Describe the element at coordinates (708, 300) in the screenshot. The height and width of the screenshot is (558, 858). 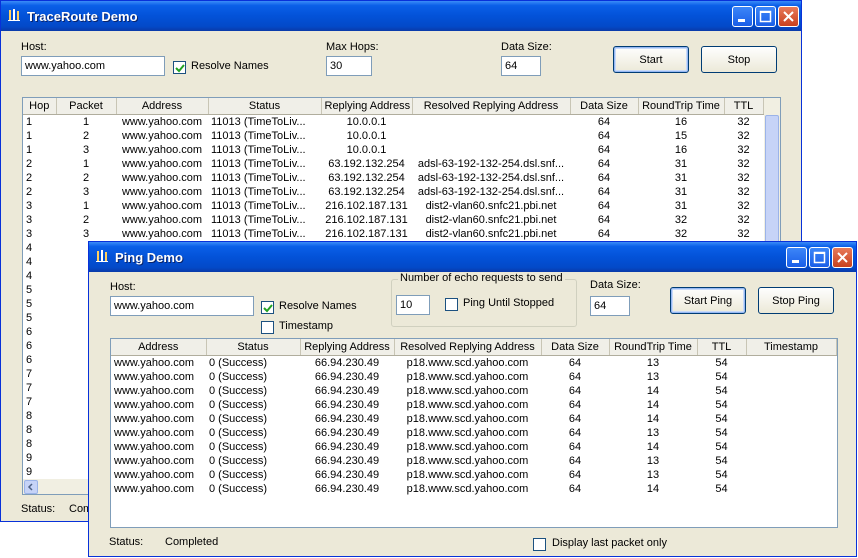
I see `start-ping-button: Start Ping` at that location.